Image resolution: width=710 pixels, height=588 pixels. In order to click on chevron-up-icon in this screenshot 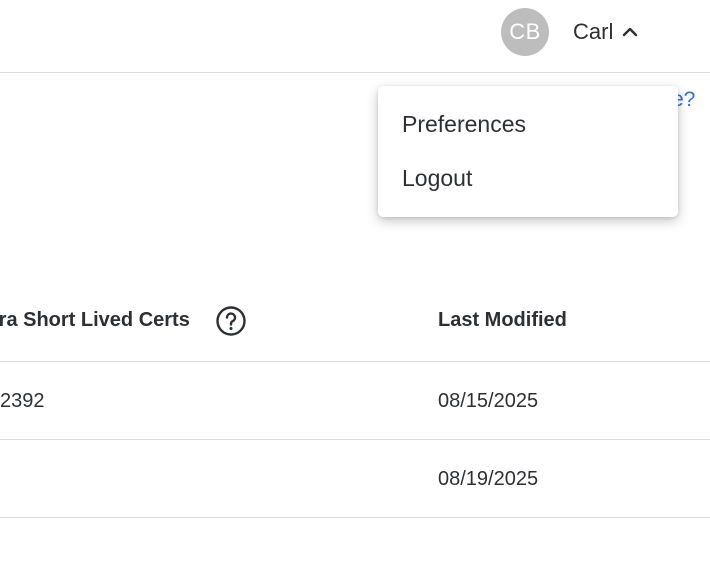, I will do `click(630, 32)`.